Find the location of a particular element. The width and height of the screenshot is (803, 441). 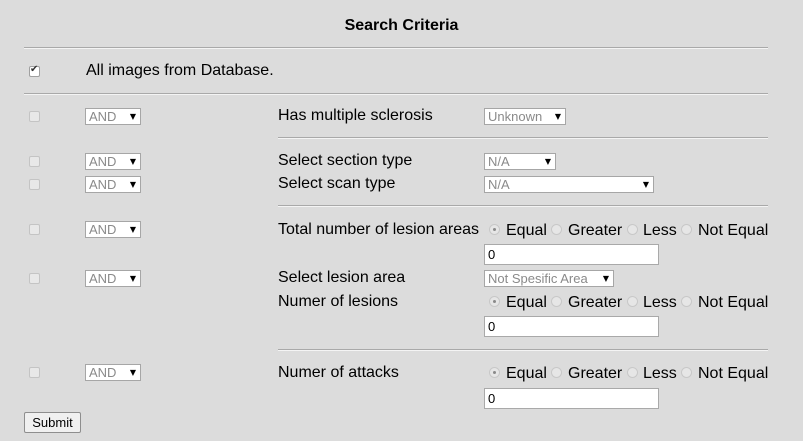

total-lesion-operator-select: AND ▼ is located at coordinates (113, 229).